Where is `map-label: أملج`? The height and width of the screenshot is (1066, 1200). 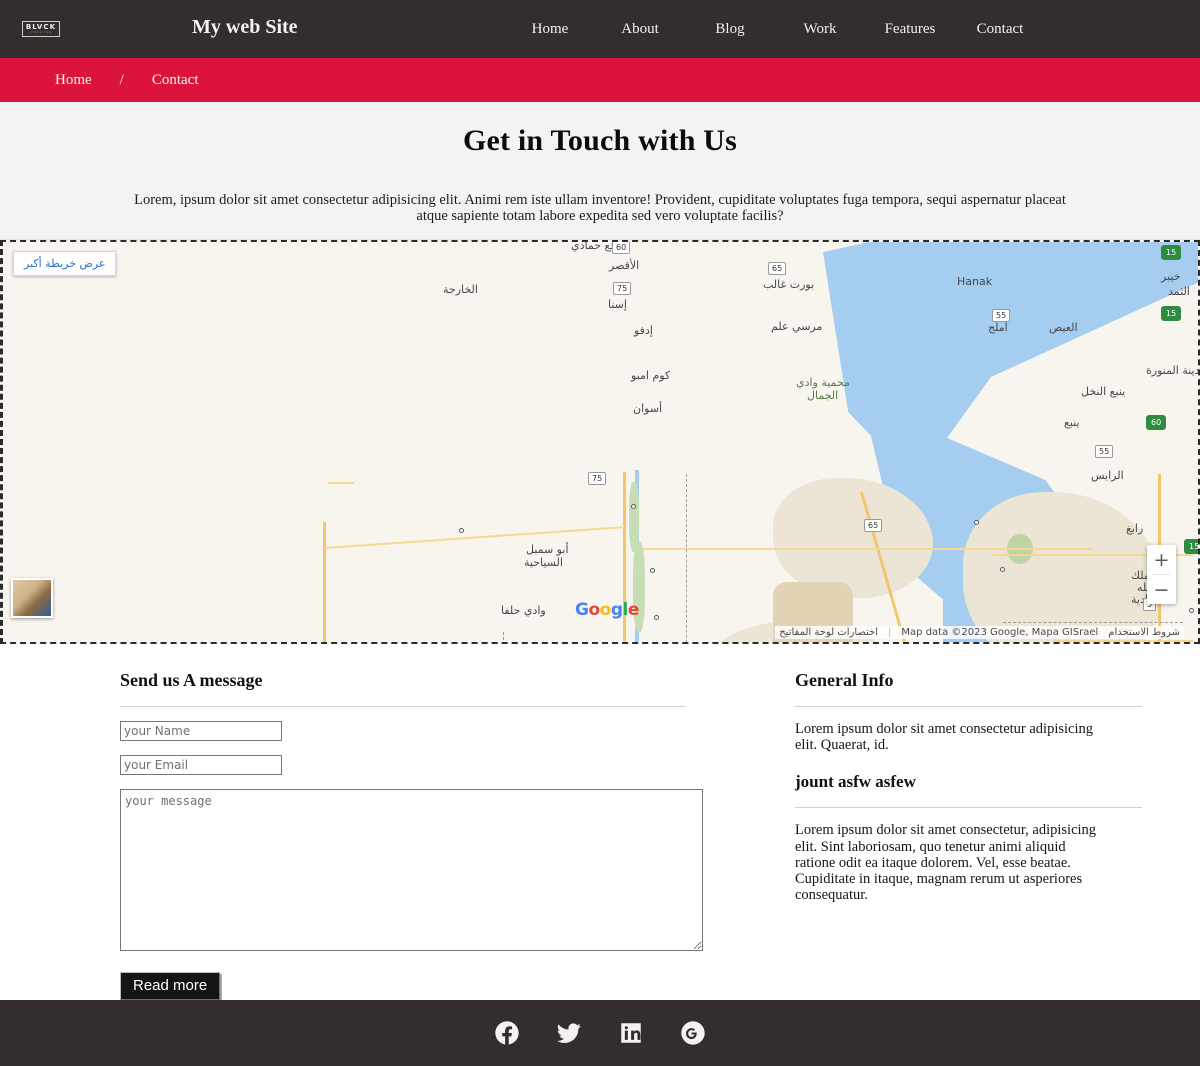
map-label: أملج is located at coordinates (998, 327).